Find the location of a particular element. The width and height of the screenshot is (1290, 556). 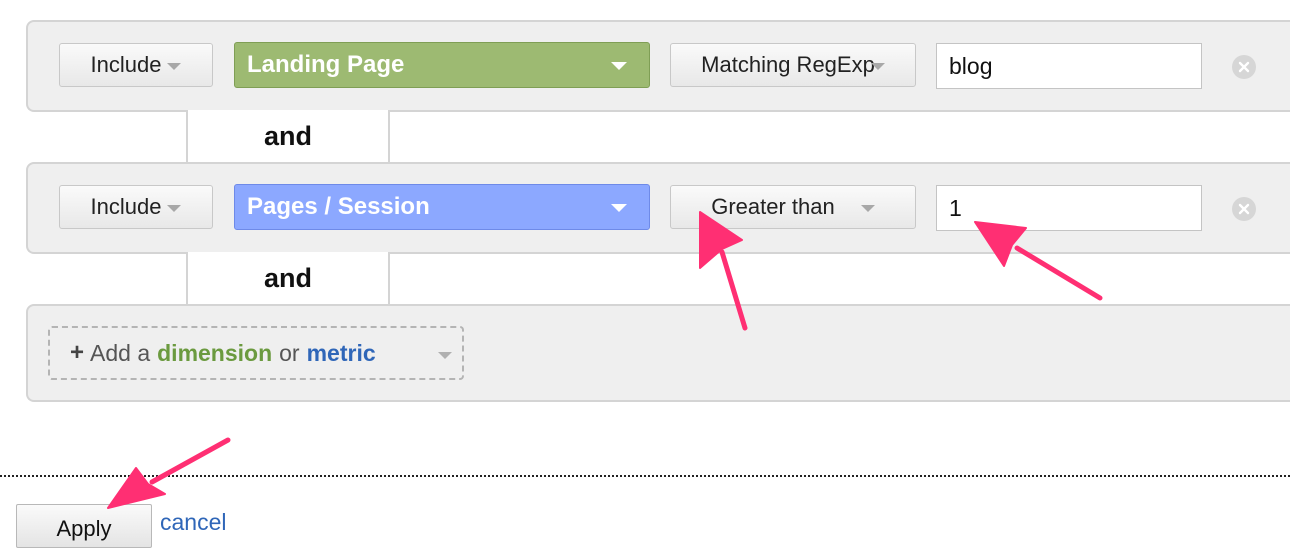

metric-word: metric is located at coordinates (341, 352).